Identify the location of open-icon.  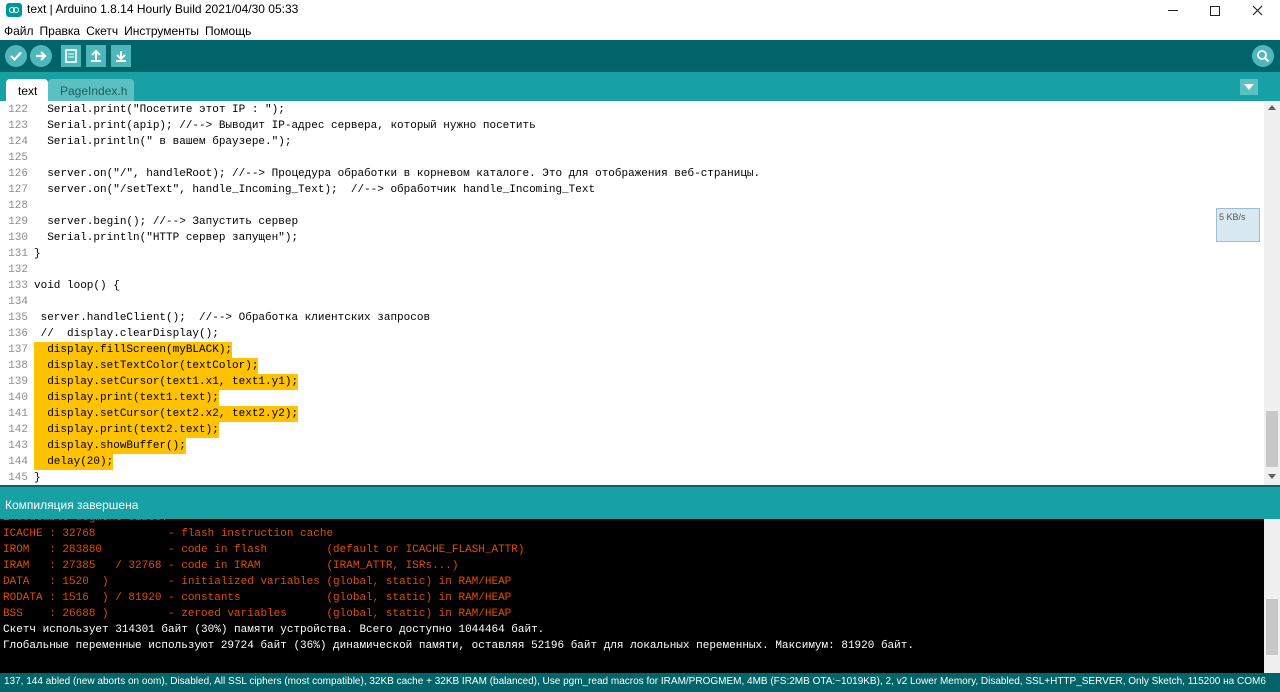
(96, 55).